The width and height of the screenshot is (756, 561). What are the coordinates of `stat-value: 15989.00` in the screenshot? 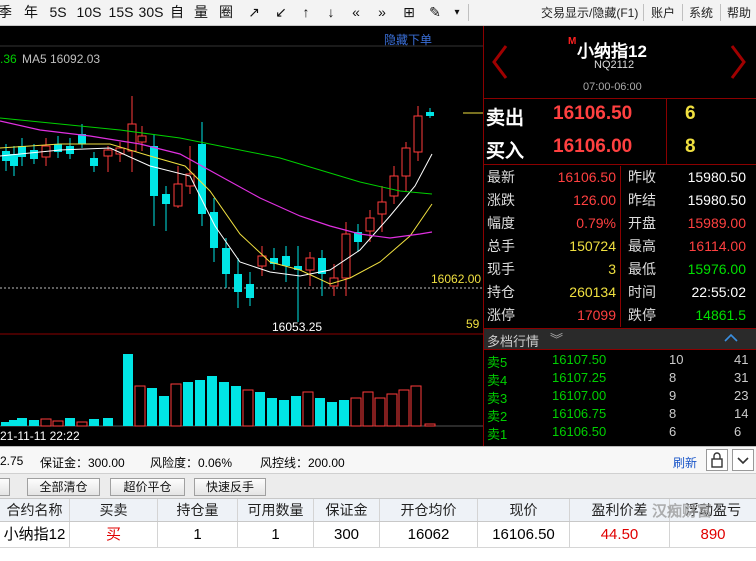 It's located at (716, 223).